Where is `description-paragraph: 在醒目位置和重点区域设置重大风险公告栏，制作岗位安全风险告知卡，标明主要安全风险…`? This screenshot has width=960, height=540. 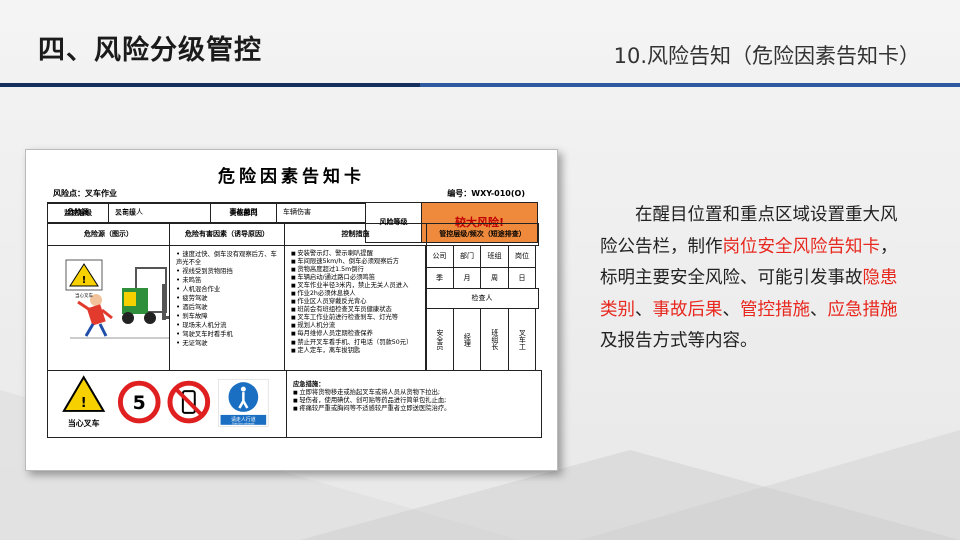
description-paragraph: 在醒目位置和重点区域设置重大风险公告栏，制作岗位安全风险告知卡，标明主要安全风险… is located at coordinates (756, 279).